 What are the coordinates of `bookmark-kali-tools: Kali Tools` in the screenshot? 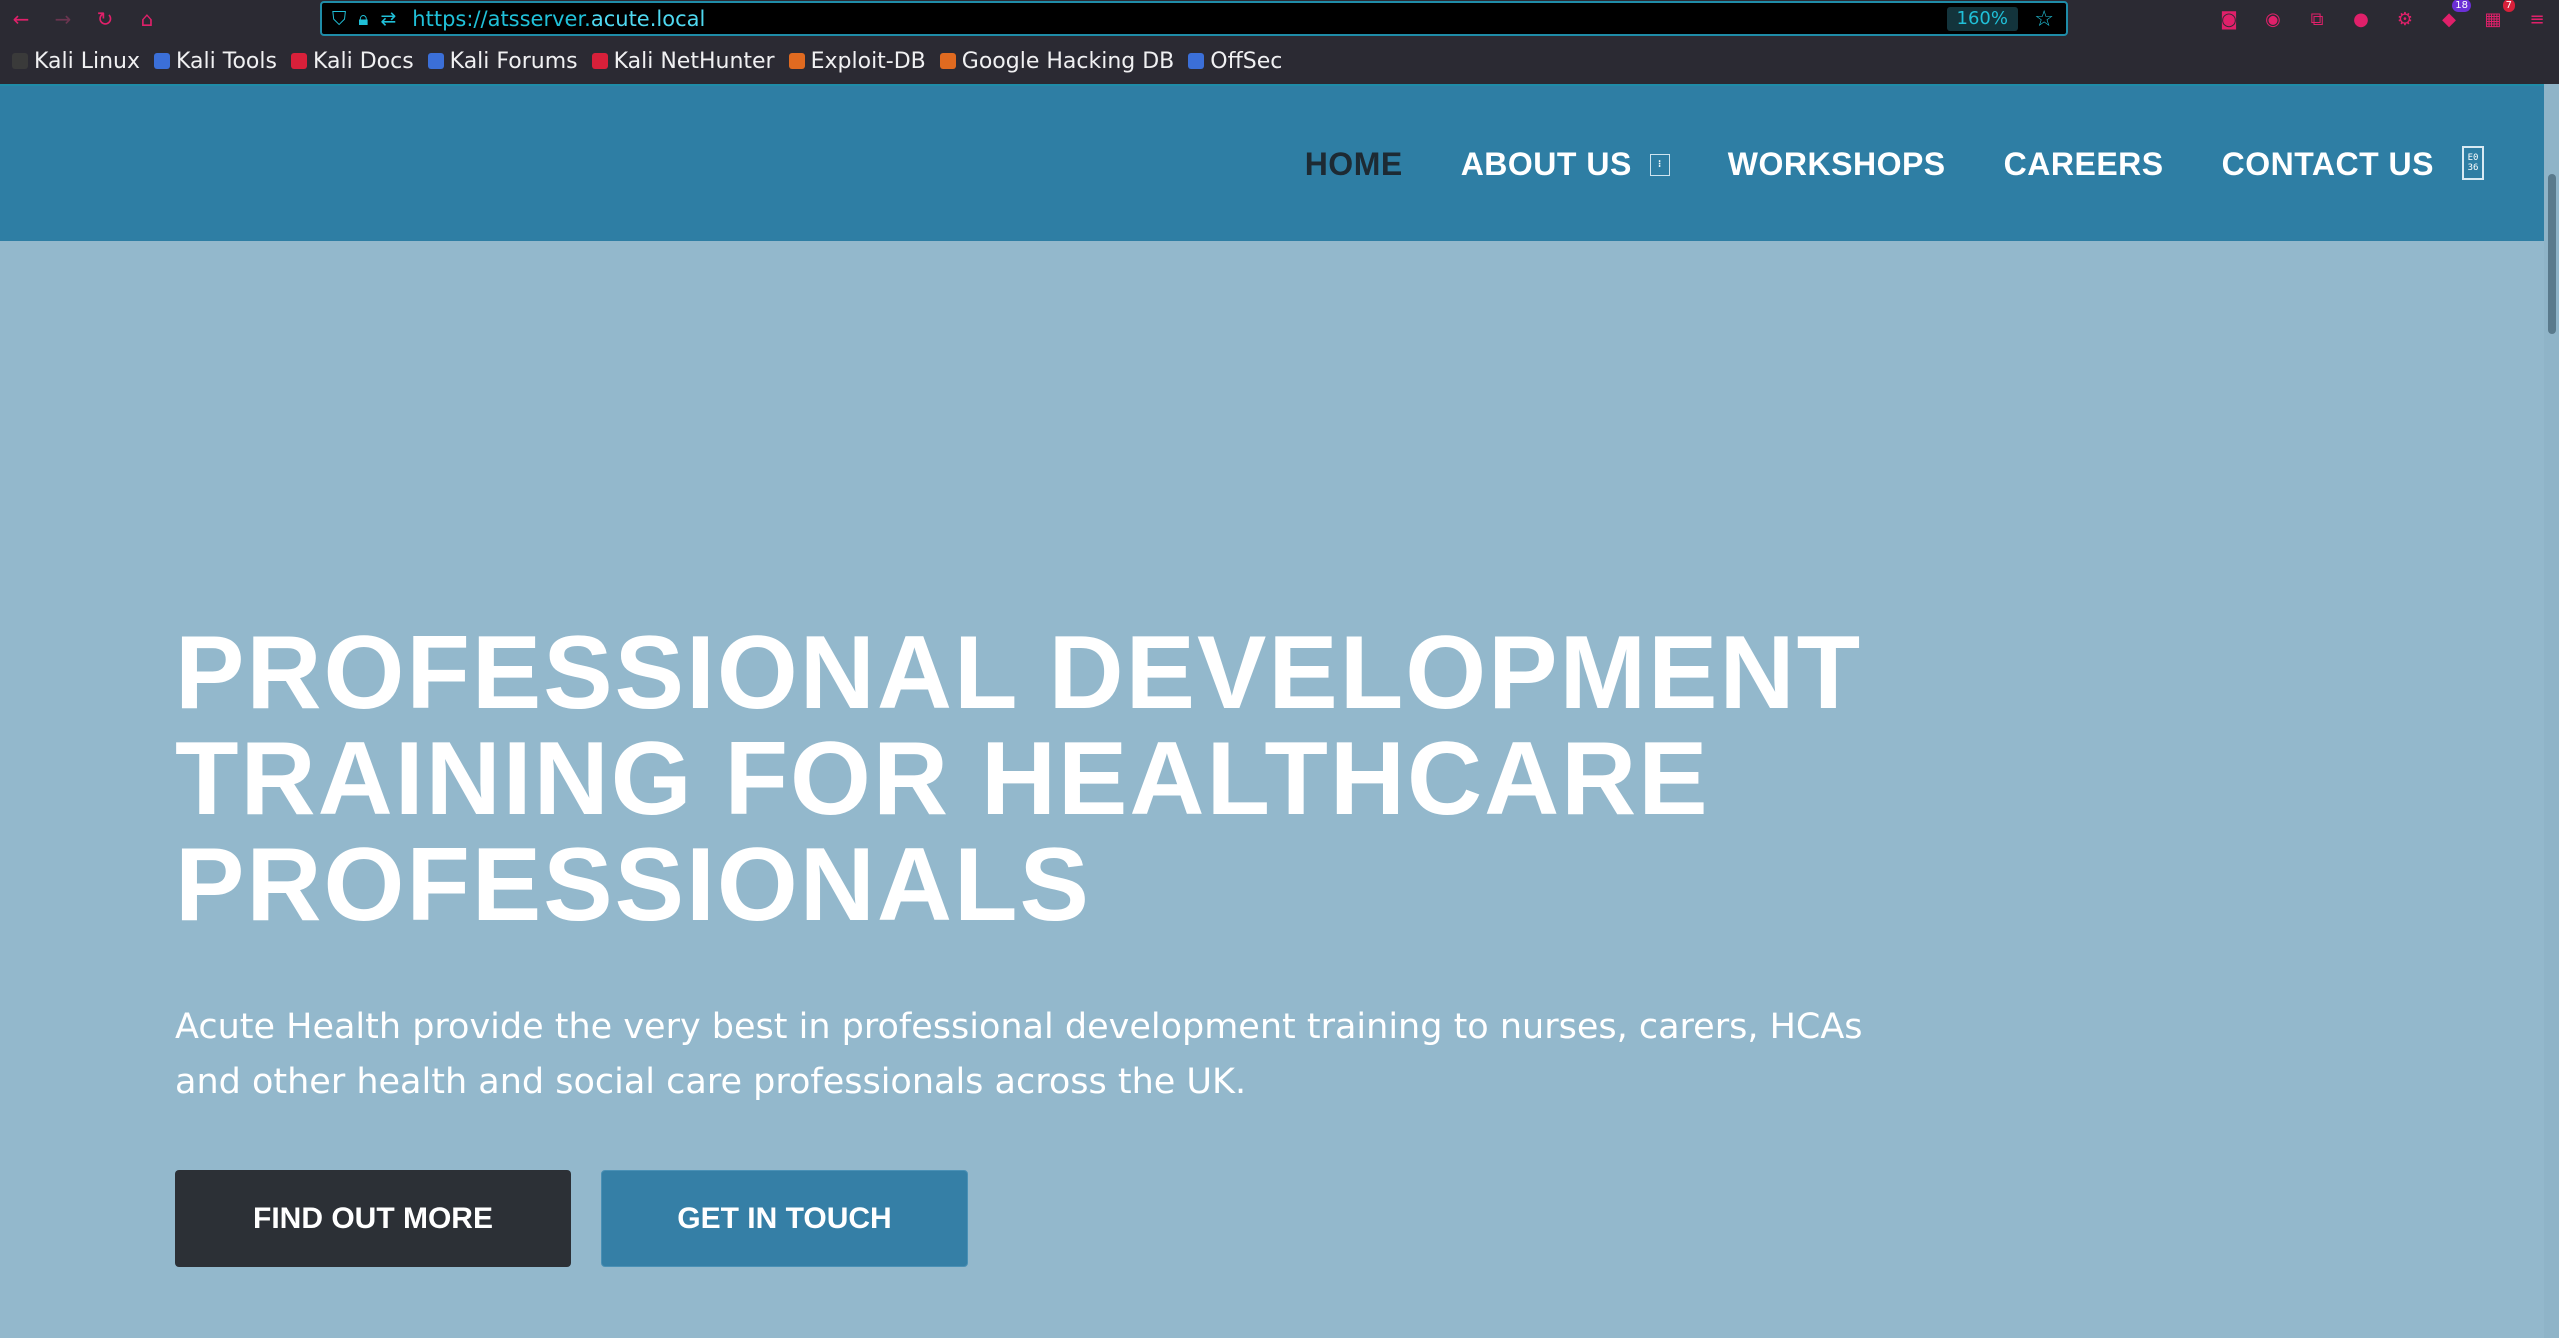 It's located at (215, 61).